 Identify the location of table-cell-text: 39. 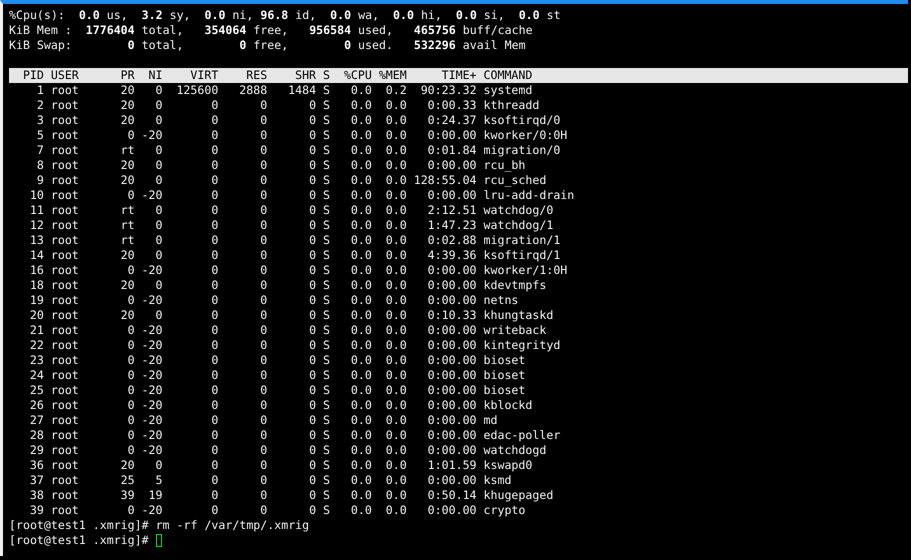
(36, 510).